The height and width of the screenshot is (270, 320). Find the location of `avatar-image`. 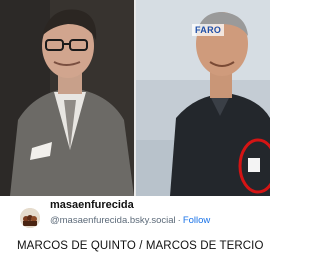

avatar-image is located at coordinates (30, 218).